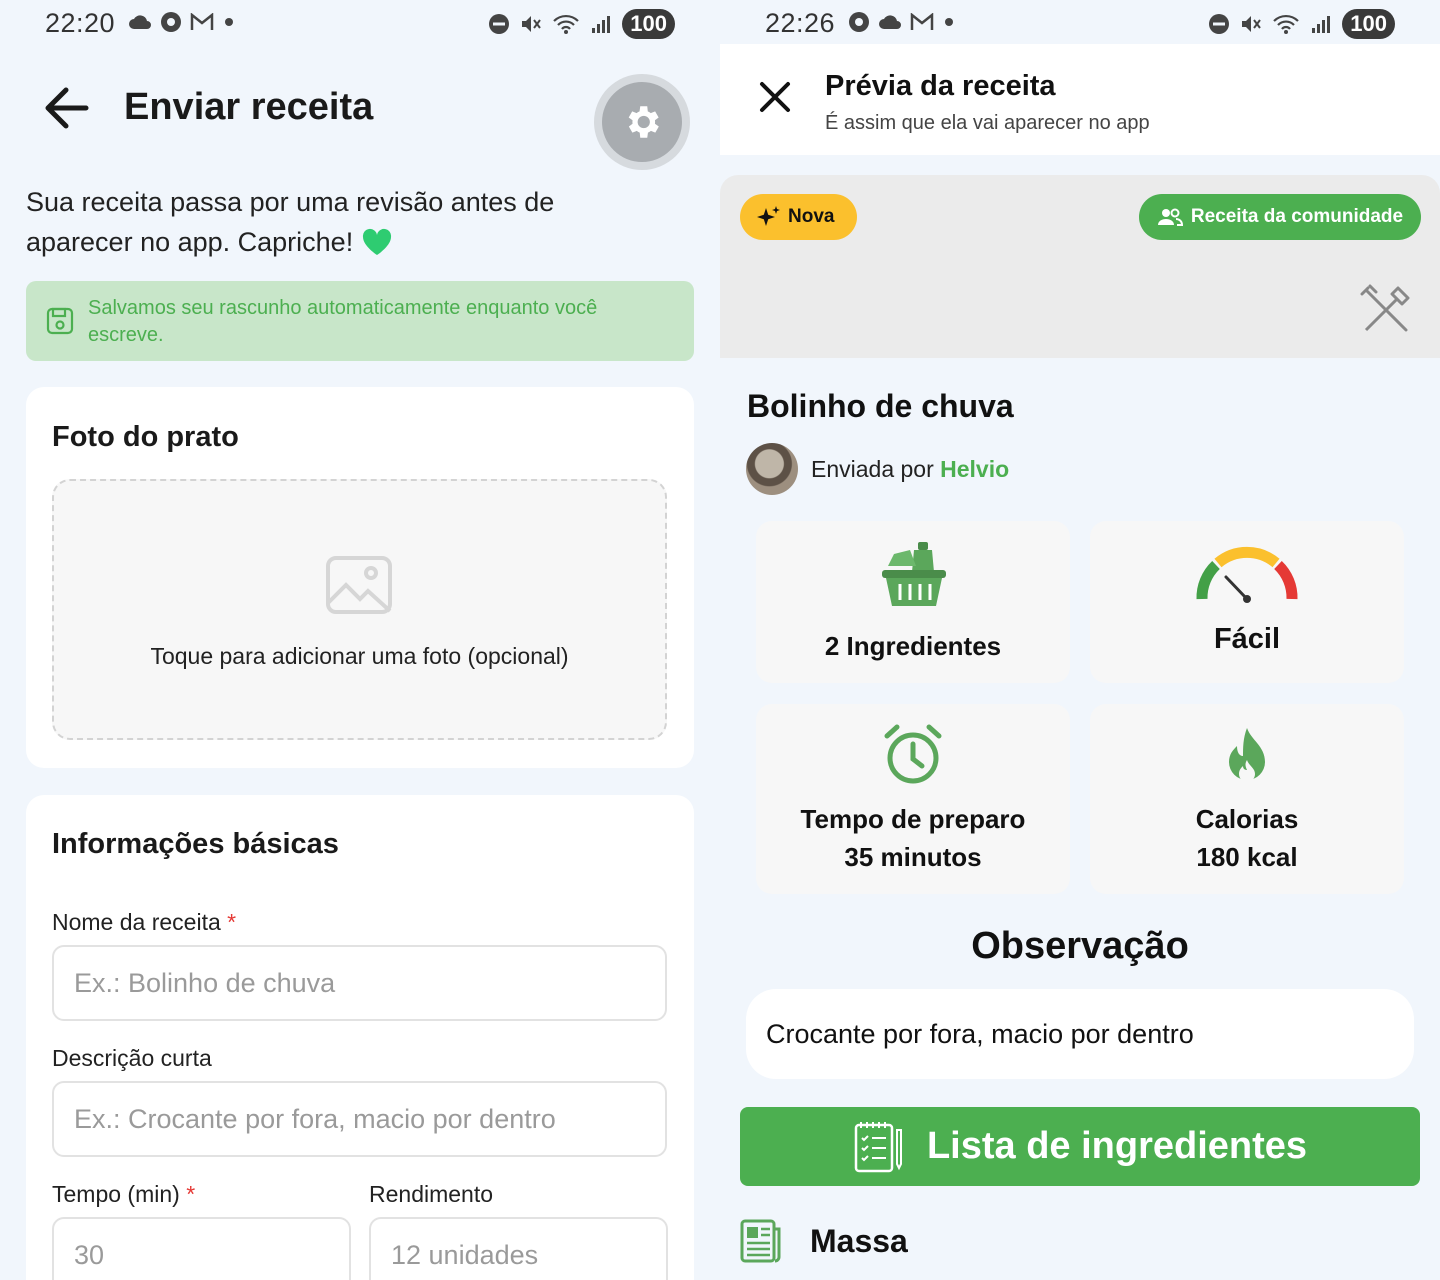  Describe the element at coordinates (768, 216) in the screenshot. I see `sparkles-icon` at that location.